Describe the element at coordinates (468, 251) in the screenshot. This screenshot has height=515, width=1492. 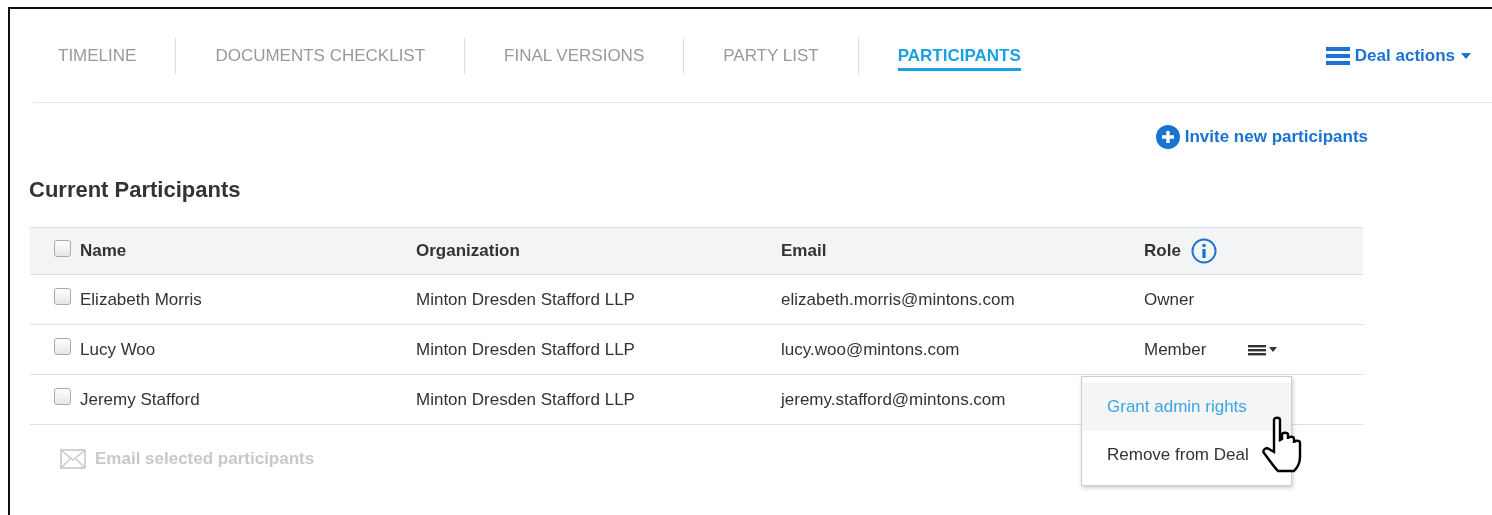
I see `column-header: Organization` at that location.